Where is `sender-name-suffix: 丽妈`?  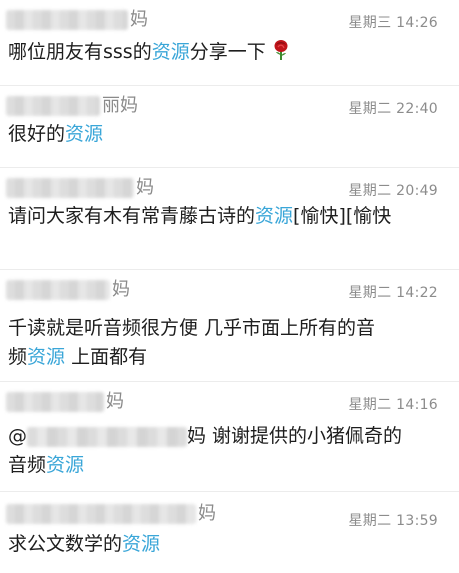
sender-name-suffix: 丽妈 is located at coordinates (120, 105).